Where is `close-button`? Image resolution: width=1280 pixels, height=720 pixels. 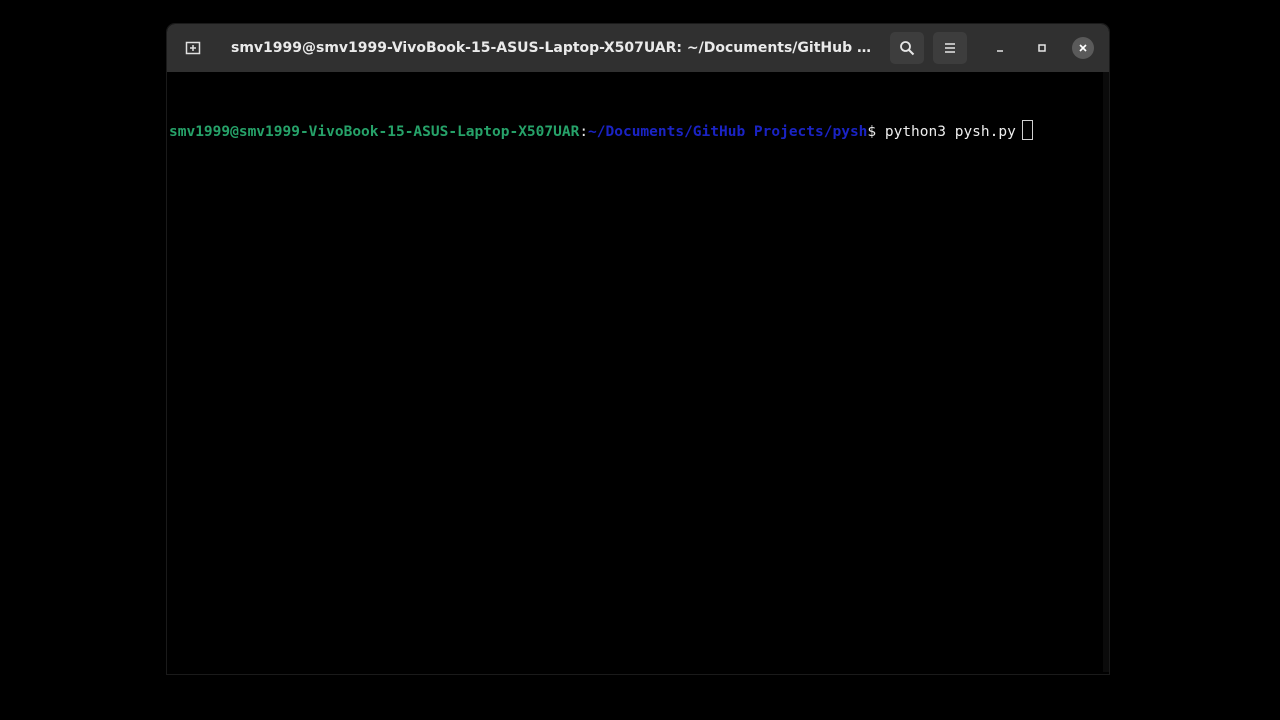 close-button is located at coordinates (1083, 48).